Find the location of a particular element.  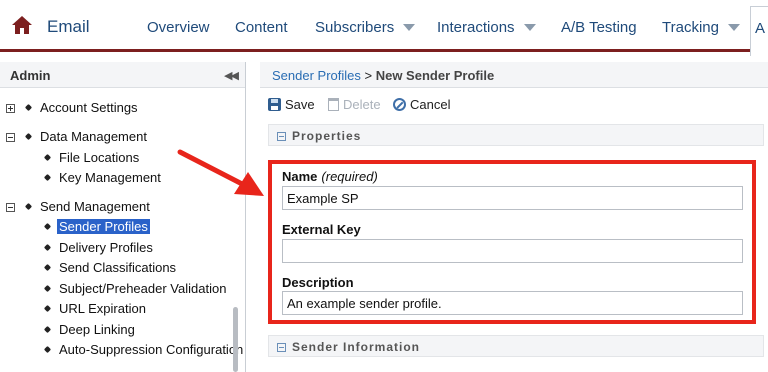

sidebar-item-label: Sender Profiles is located at coordinates (103, 226).